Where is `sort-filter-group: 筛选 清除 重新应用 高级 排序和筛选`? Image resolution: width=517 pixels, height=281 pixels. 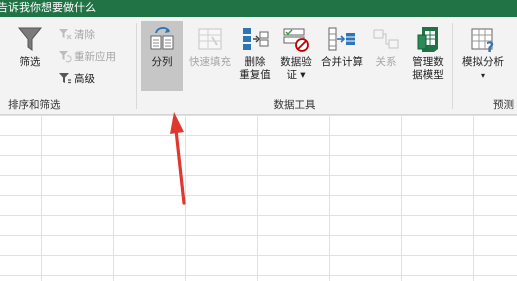 sort-filter-group: 筛选 清除 重新应用 高级 排序和筛选 is located at coordinates (68, 65).